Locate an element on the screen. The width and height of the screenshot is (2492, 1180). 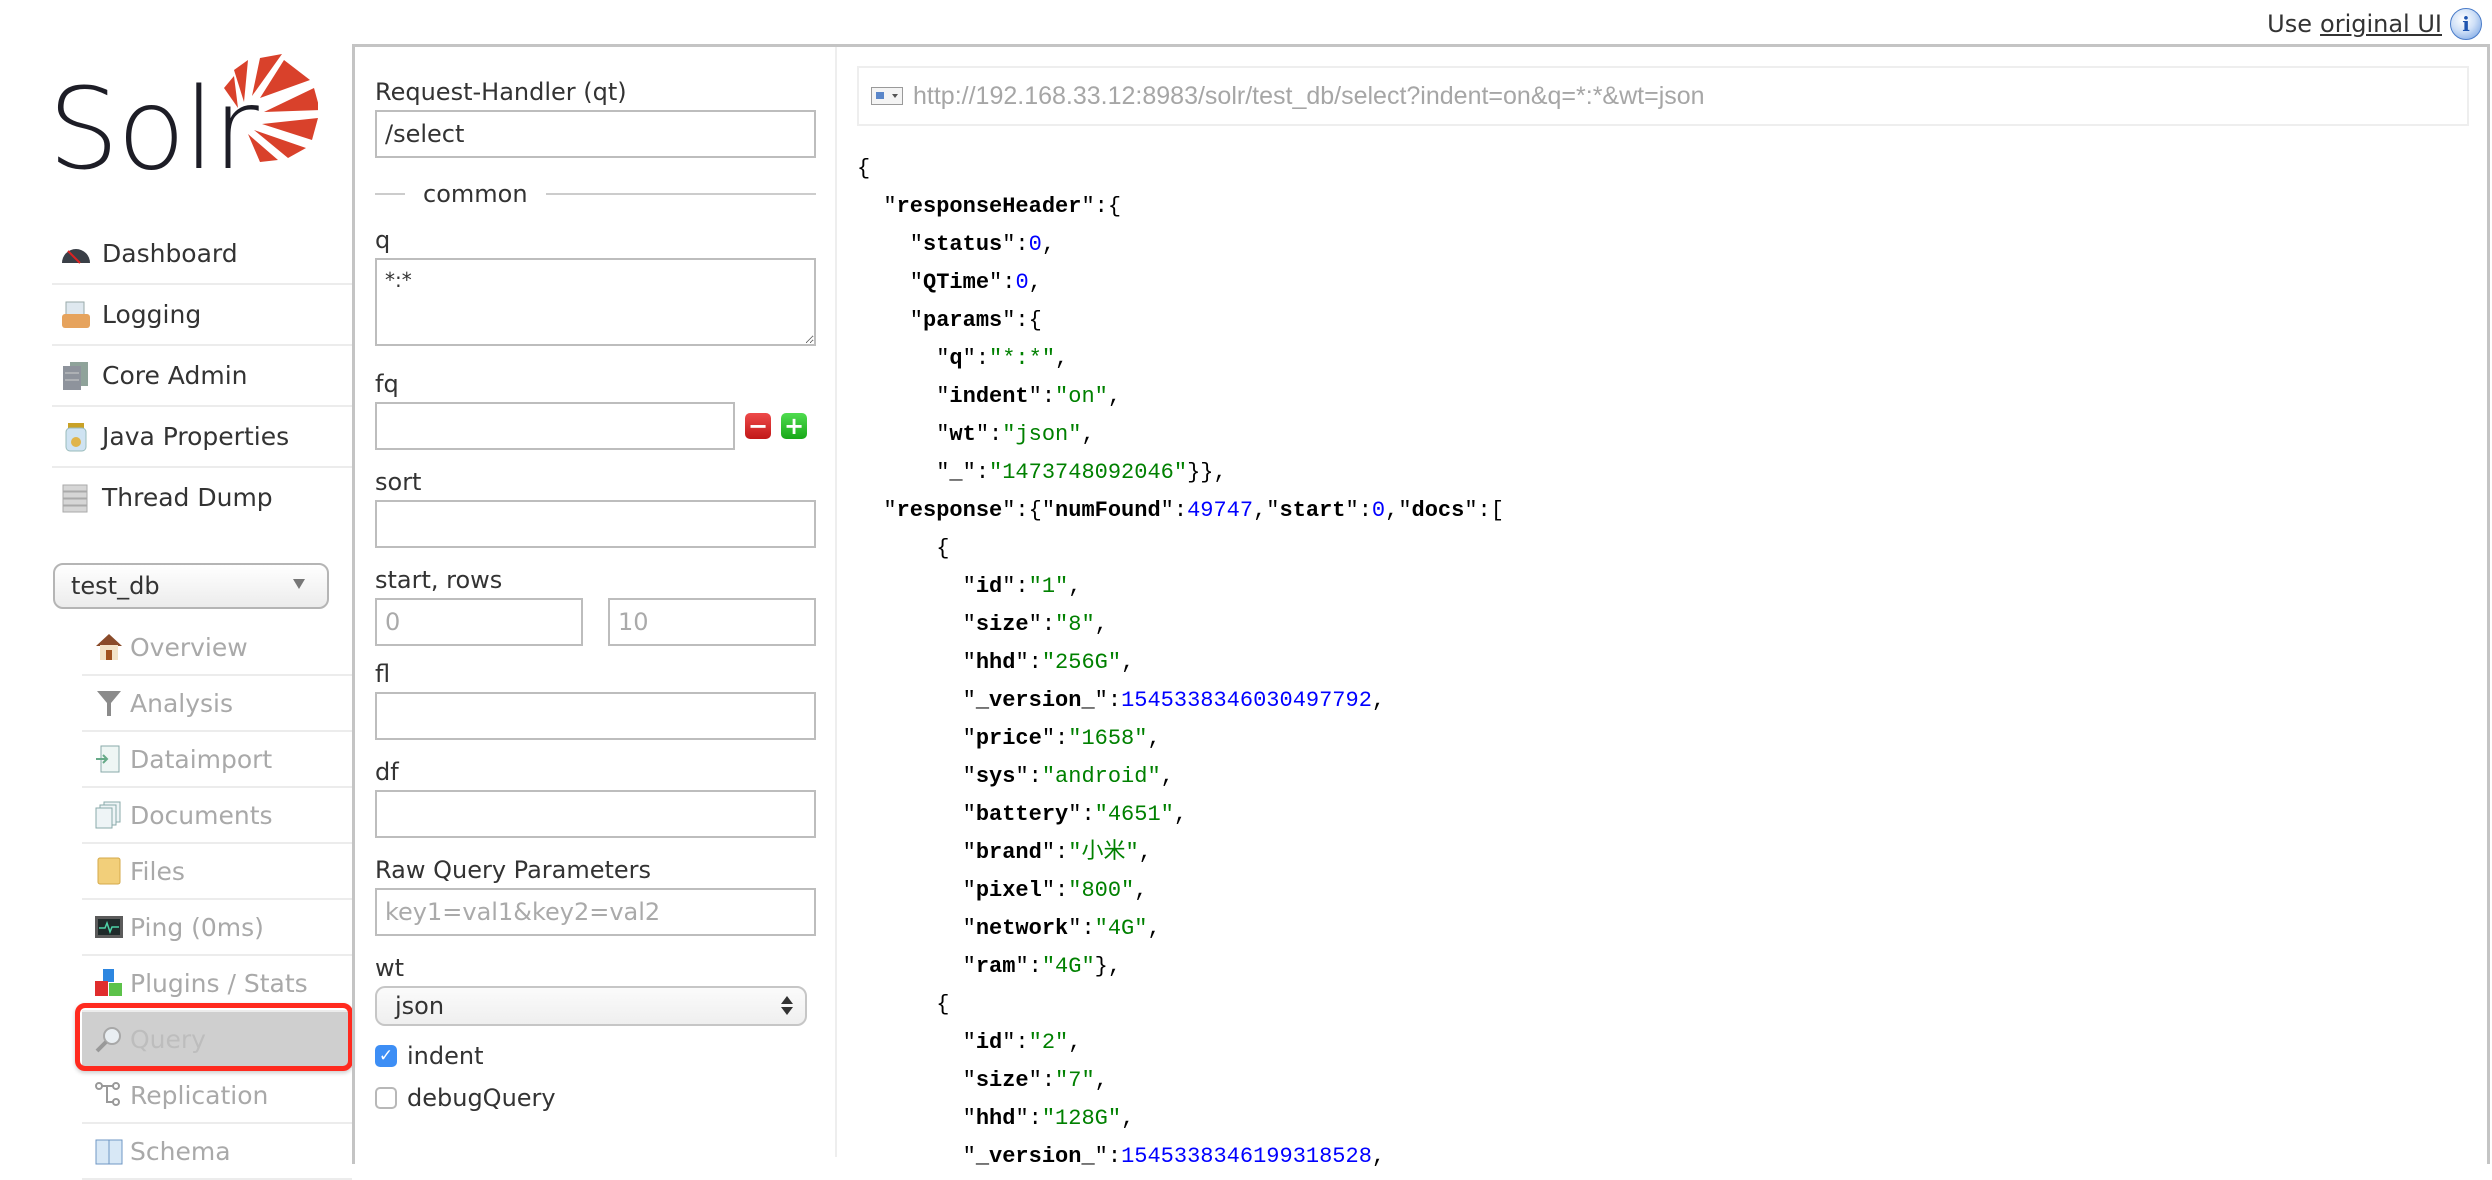
use-original-ui: Use original UI i is located at coordinates (2374, 24).